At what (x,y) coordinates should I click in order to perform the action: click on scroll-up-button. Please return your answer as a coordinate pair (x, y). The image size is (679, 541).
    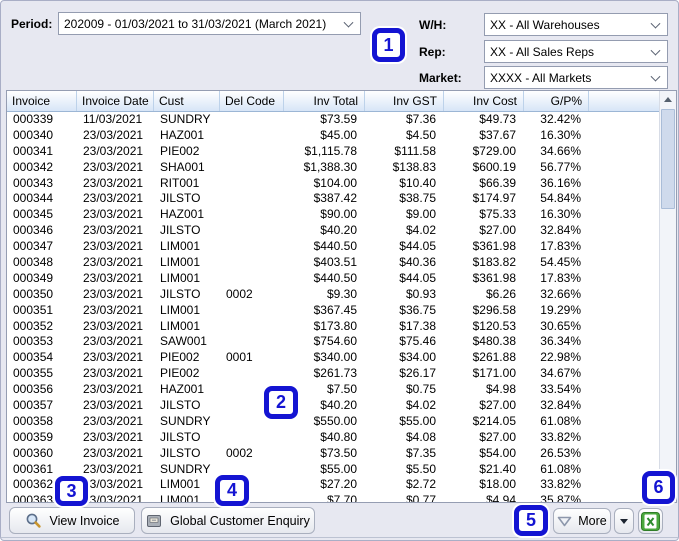
    Looking at the image, I should click on (668, 99).